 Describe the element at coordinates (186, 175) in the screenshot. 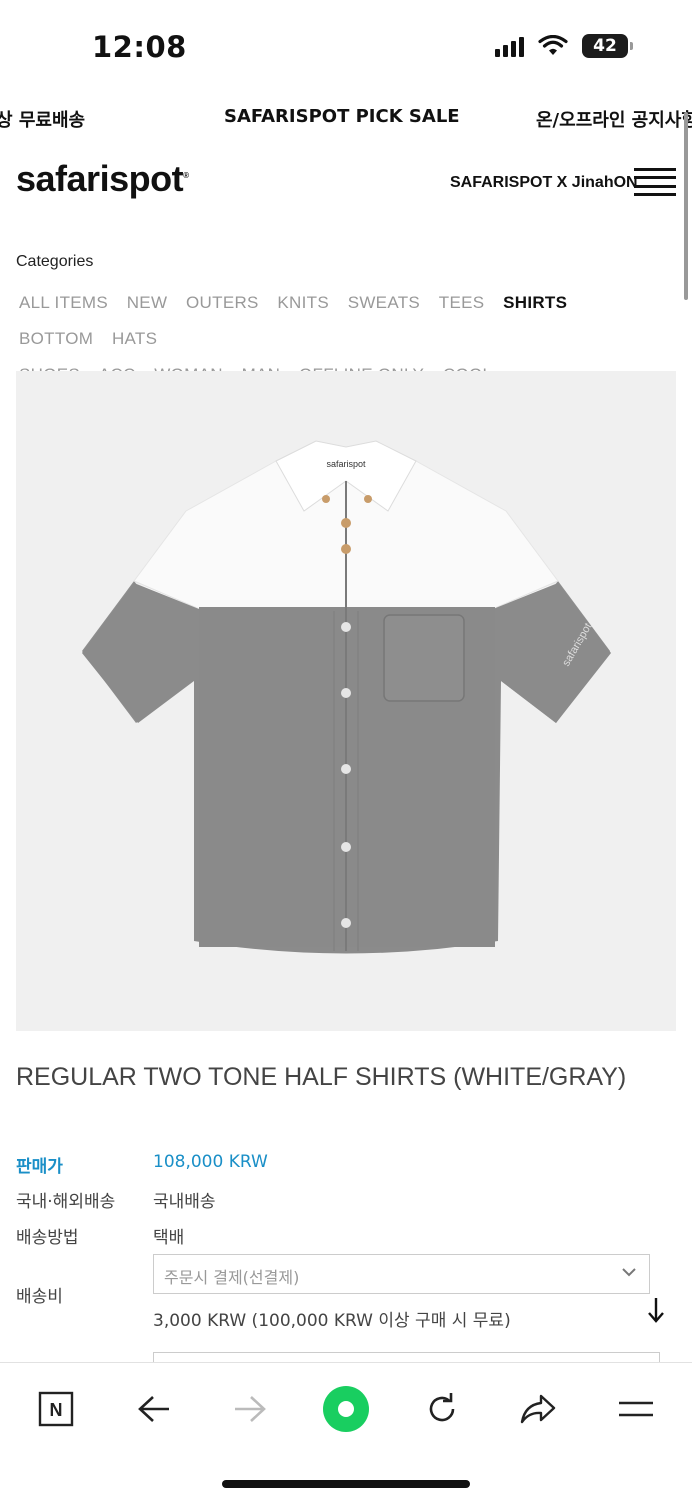

I see `logo-registered-mark: ®` at that location.